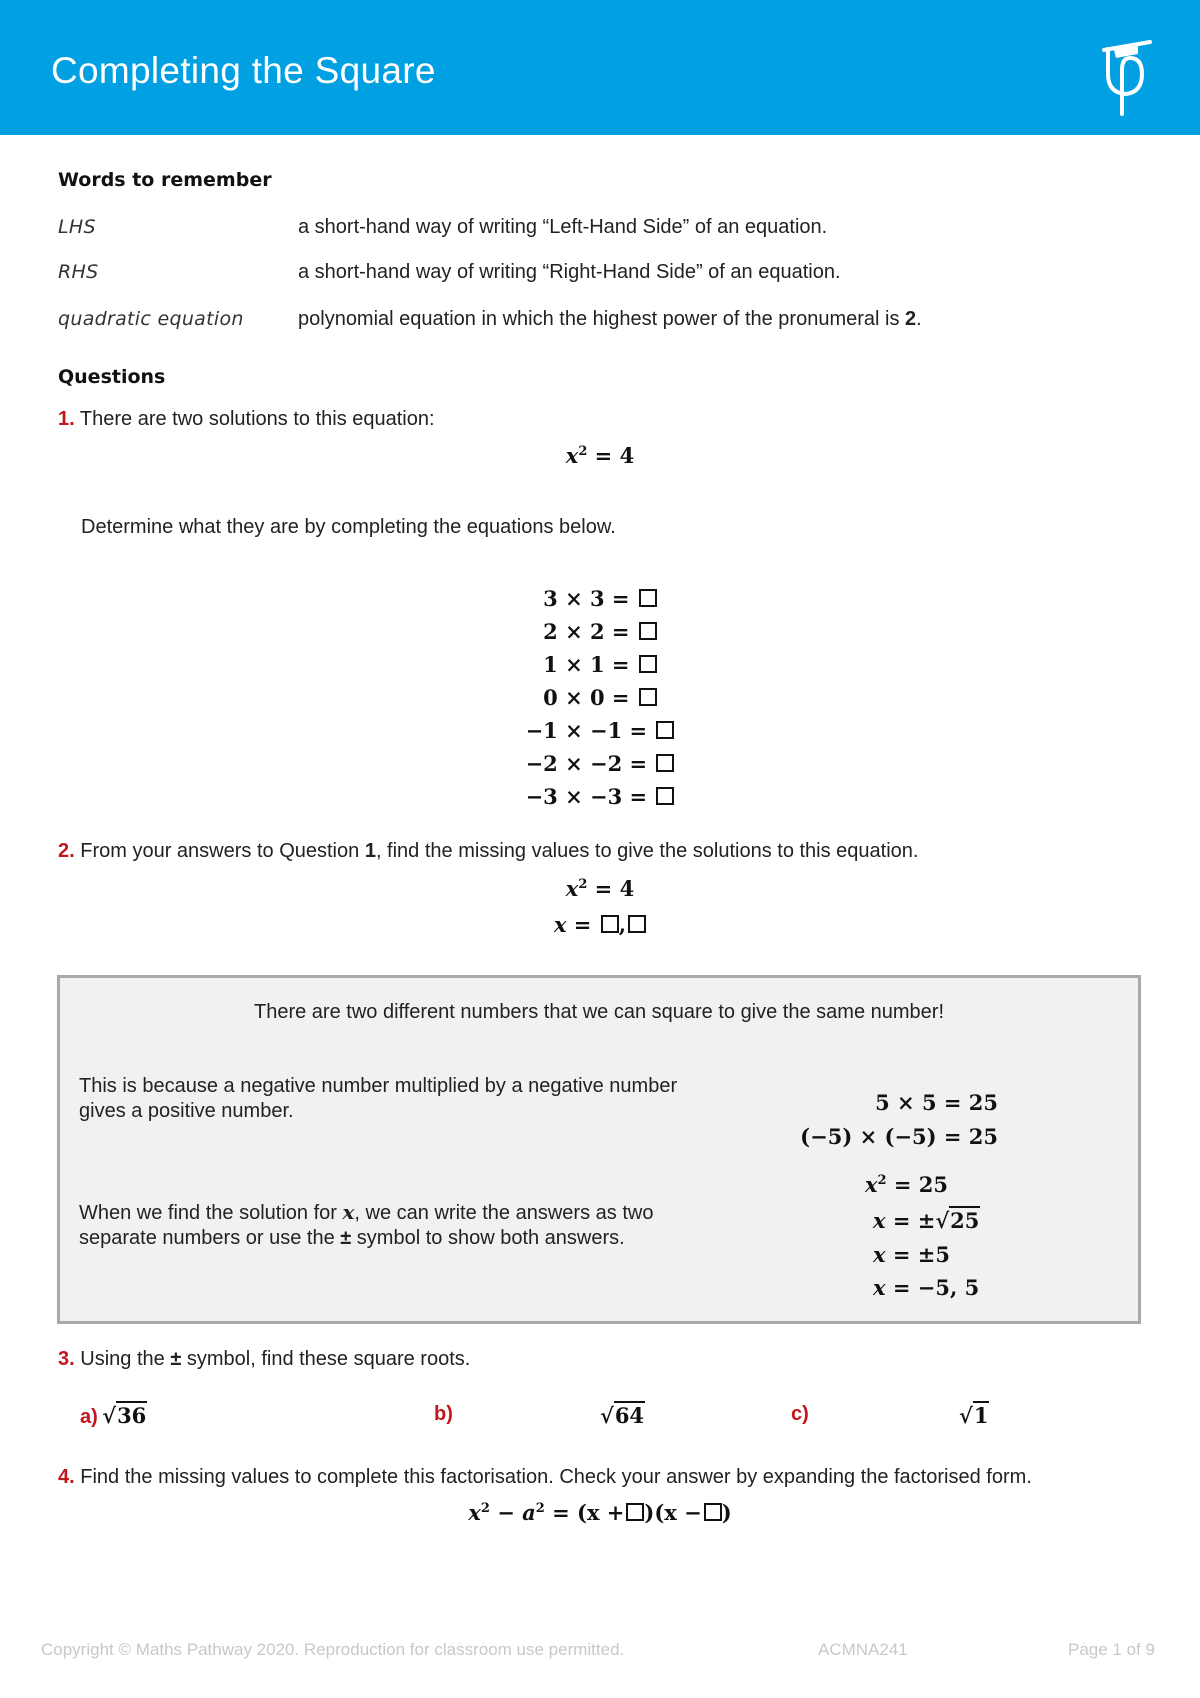 The width and height of the screenshot is (1200, 1698). What do you see at coordinates (112, 377) in the screenshot?
I see `questions-heading: Questions` at bounding box center [112, 377].